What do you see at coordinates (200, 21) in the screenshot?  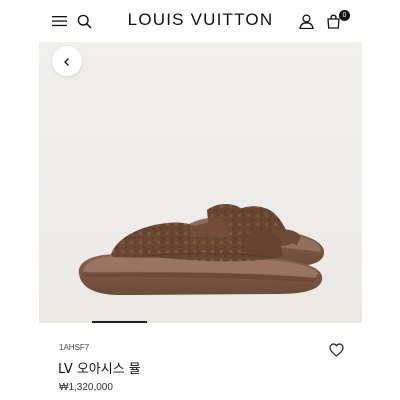 I see `header: LOUIS VUITTON 0` at bounding box center [200, 21].